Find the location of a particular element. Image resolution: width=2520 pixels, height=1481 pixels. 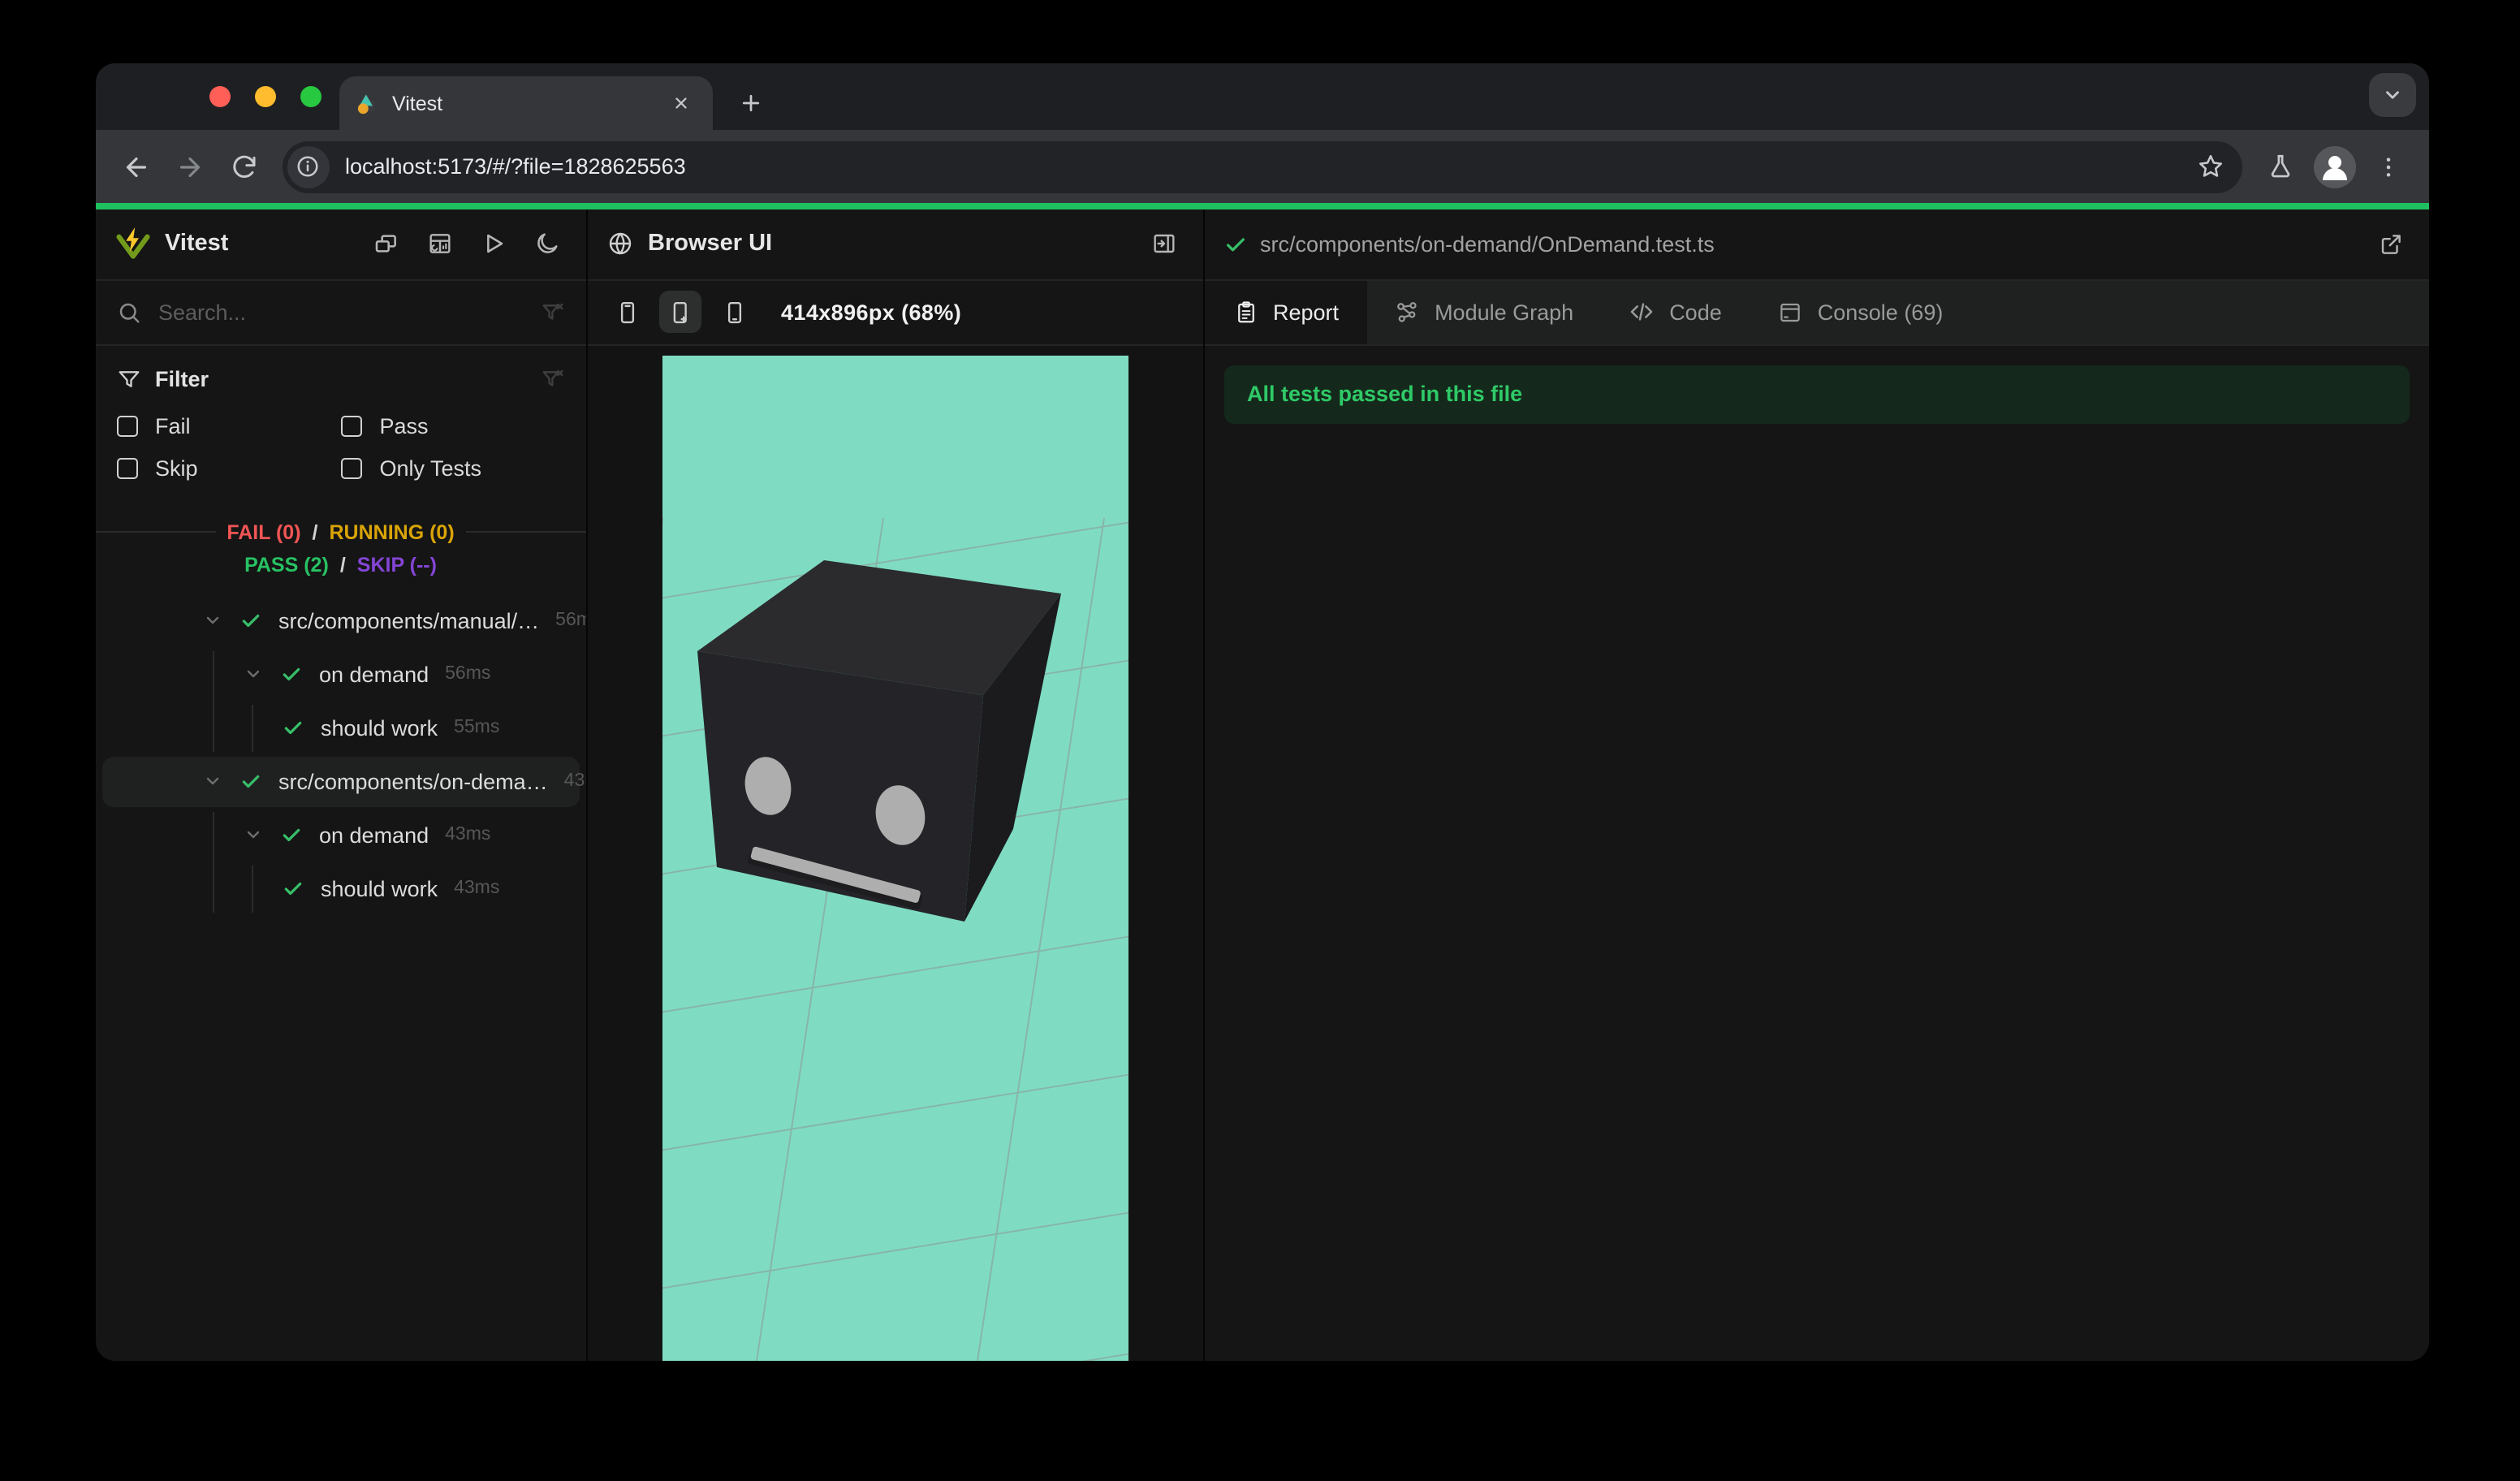

skip-checkbox is located at coordinates (126, 467).